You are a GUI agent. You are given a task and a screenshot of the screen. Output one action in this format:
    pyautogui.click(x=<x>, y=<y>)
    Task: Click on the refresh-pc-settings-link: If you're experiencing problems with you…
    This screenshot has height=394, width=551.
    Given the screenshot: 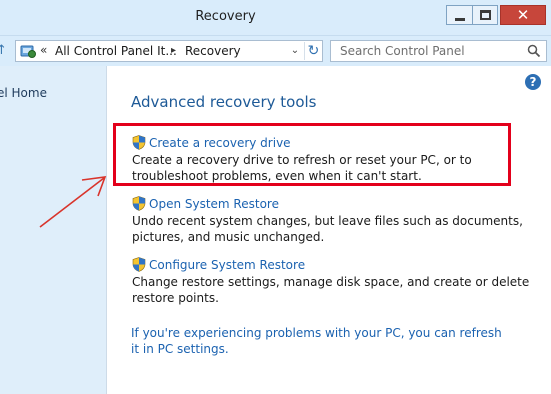 What is the action you would take?
    pyautogui.click(x=321, y=341)
    